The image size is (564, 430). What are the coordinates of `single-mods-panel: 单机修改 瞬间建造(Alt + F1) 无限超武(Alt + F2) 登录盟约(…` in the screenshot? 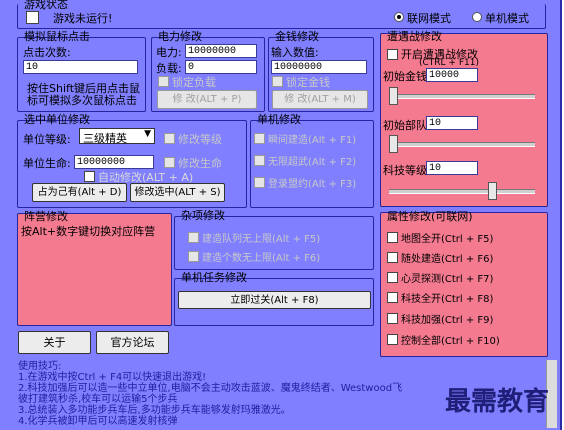 It's located at (312, 160).